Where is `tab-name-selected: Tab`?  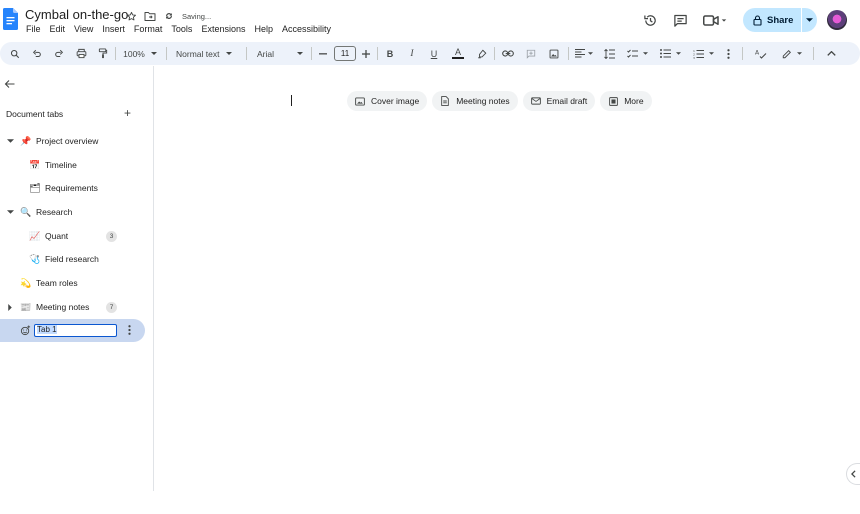 tab-name-selected: Tab is located at coordinates (43, 329).